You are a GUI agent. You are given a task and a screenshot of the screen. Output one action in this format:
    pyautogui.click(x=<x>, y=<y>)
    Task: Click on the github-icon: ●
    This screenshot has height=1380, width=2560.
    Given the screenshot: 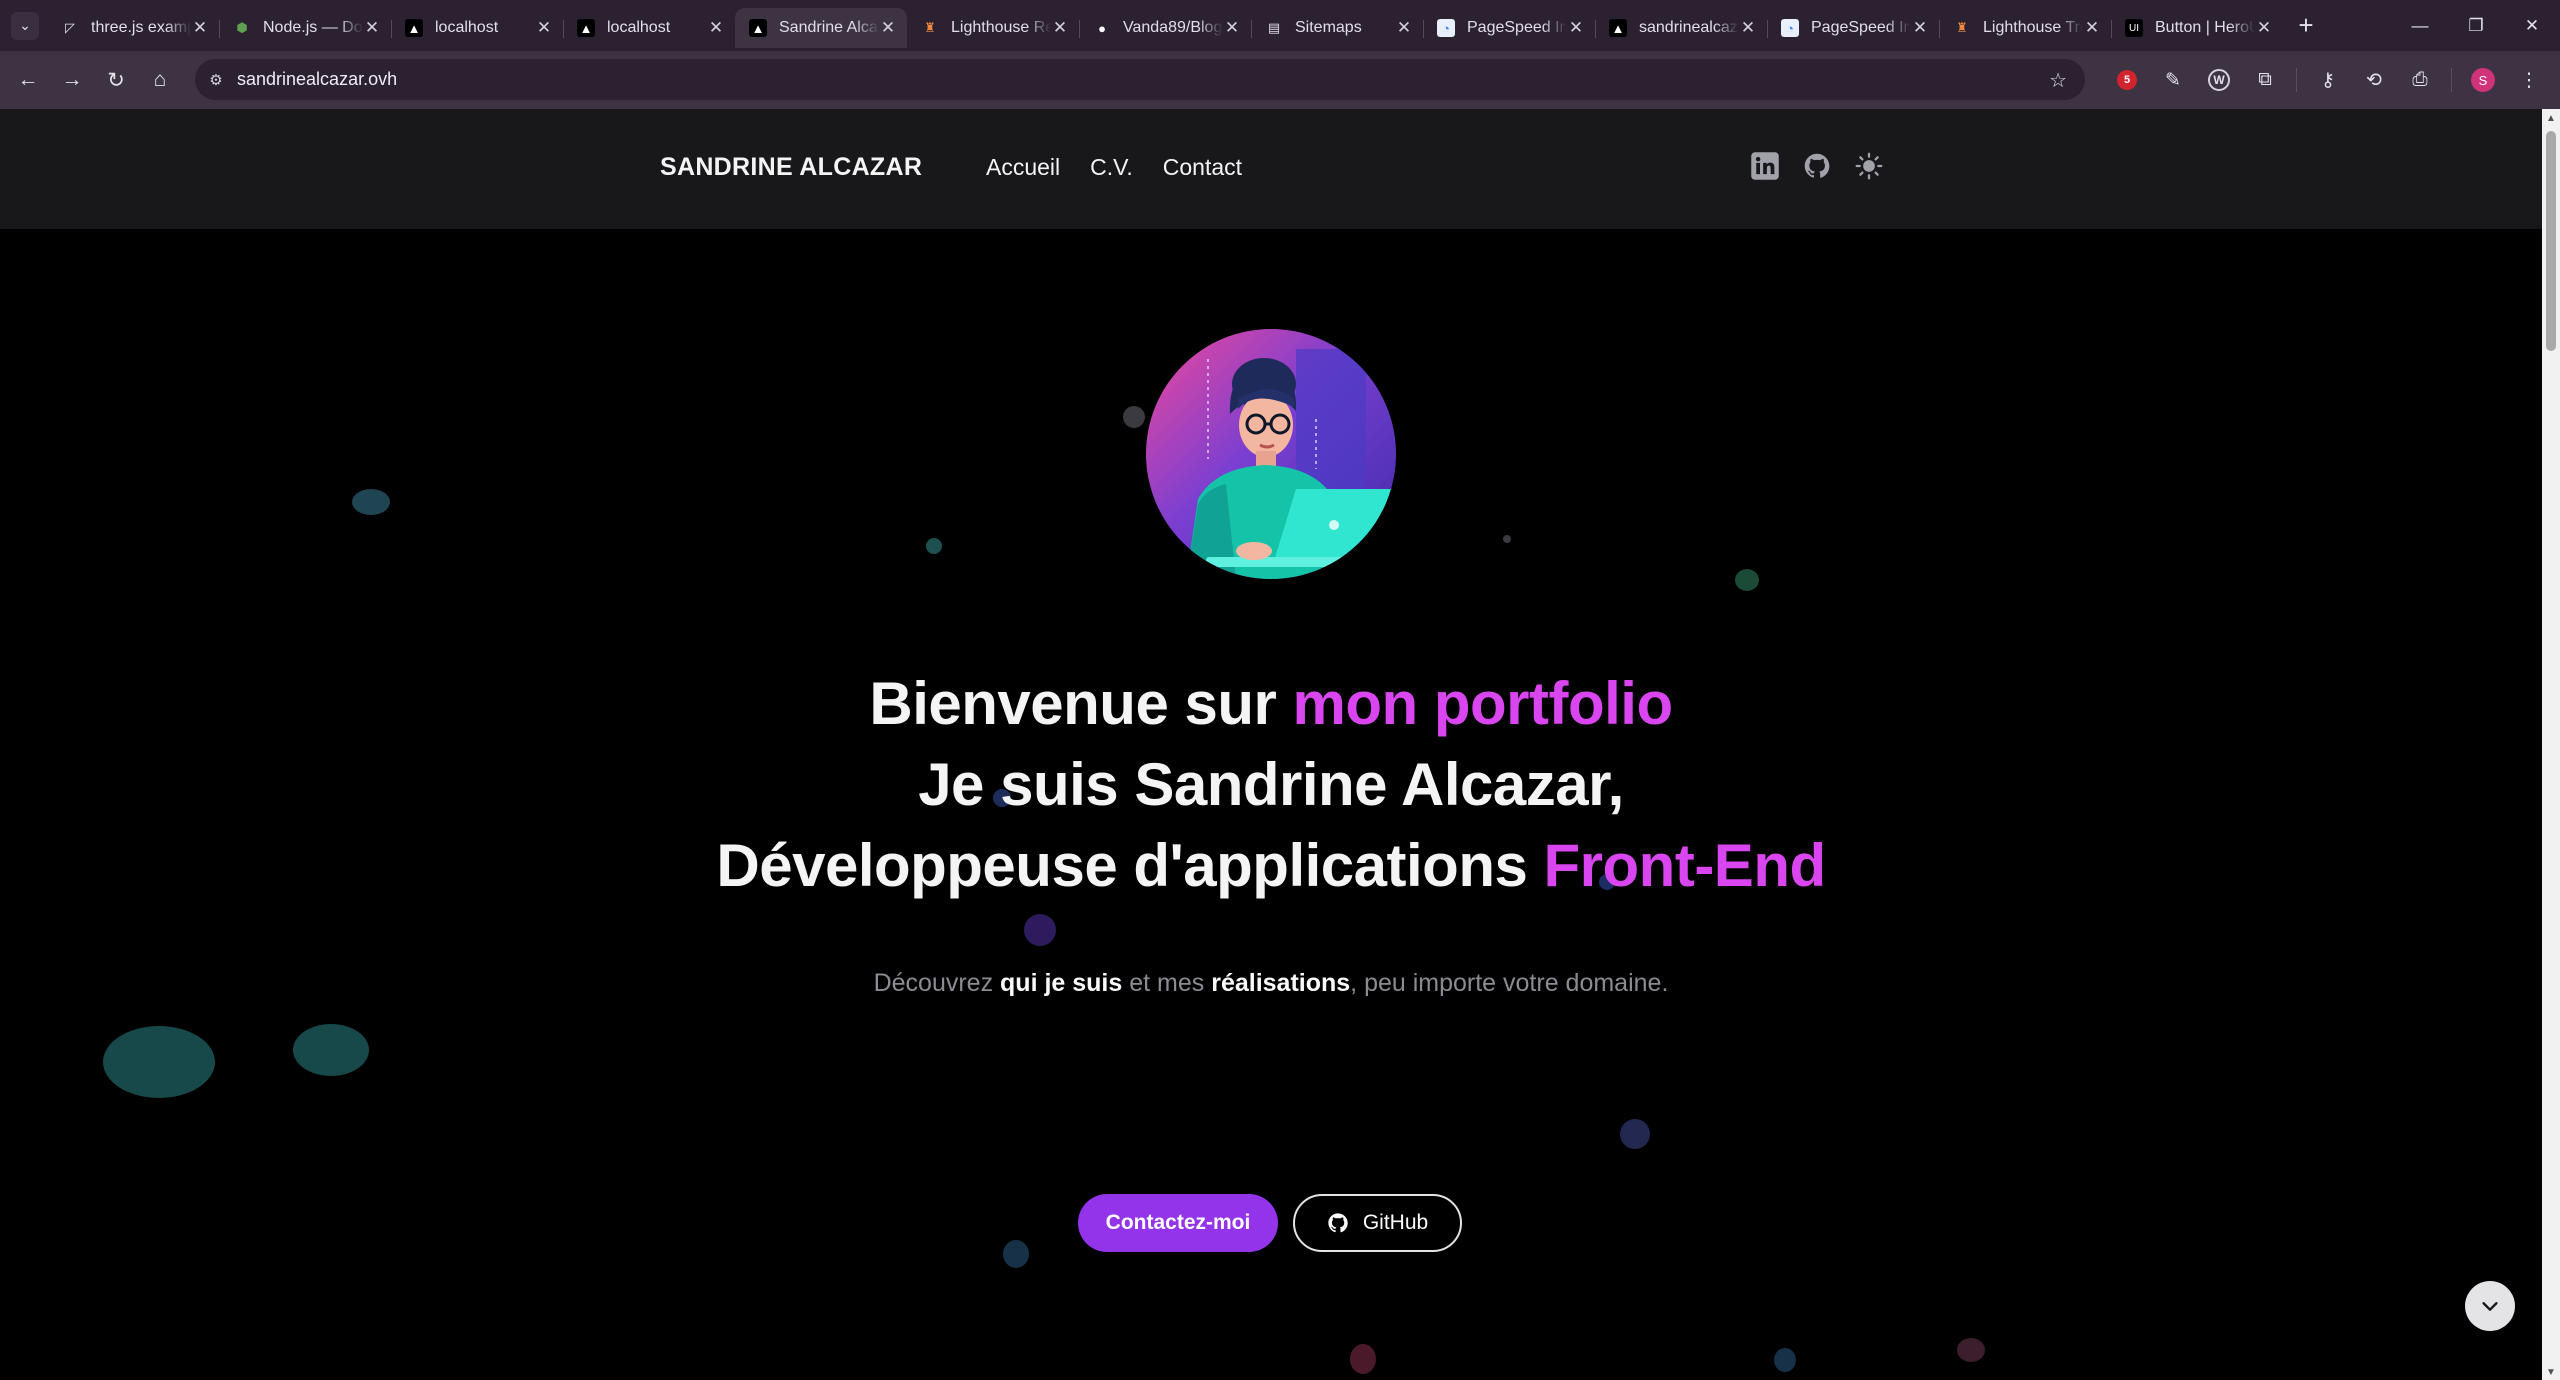 What is the action you would take?
    pyautogui.click(x=1102, y=28)
    